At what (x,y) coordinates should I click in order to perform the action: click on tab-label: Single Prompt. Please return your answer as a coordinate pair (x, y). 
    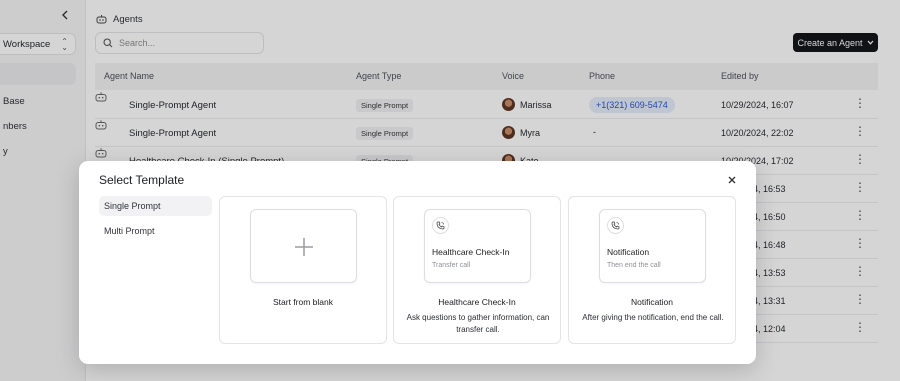
    Looking at the image, I should click on (132, 206).